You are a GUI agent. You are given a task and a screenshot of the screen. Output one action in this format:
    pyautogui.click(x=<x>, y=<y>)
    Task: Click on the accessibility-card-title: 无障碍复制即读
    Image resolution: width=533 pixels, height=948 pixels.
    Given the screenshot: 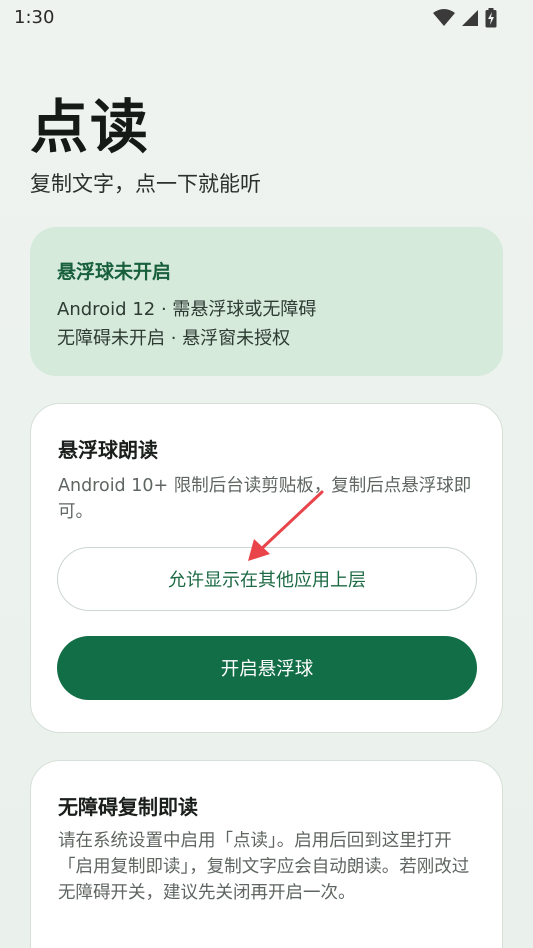 What is the action you would take?
    pyautogui.click(x=128, y=807)
    